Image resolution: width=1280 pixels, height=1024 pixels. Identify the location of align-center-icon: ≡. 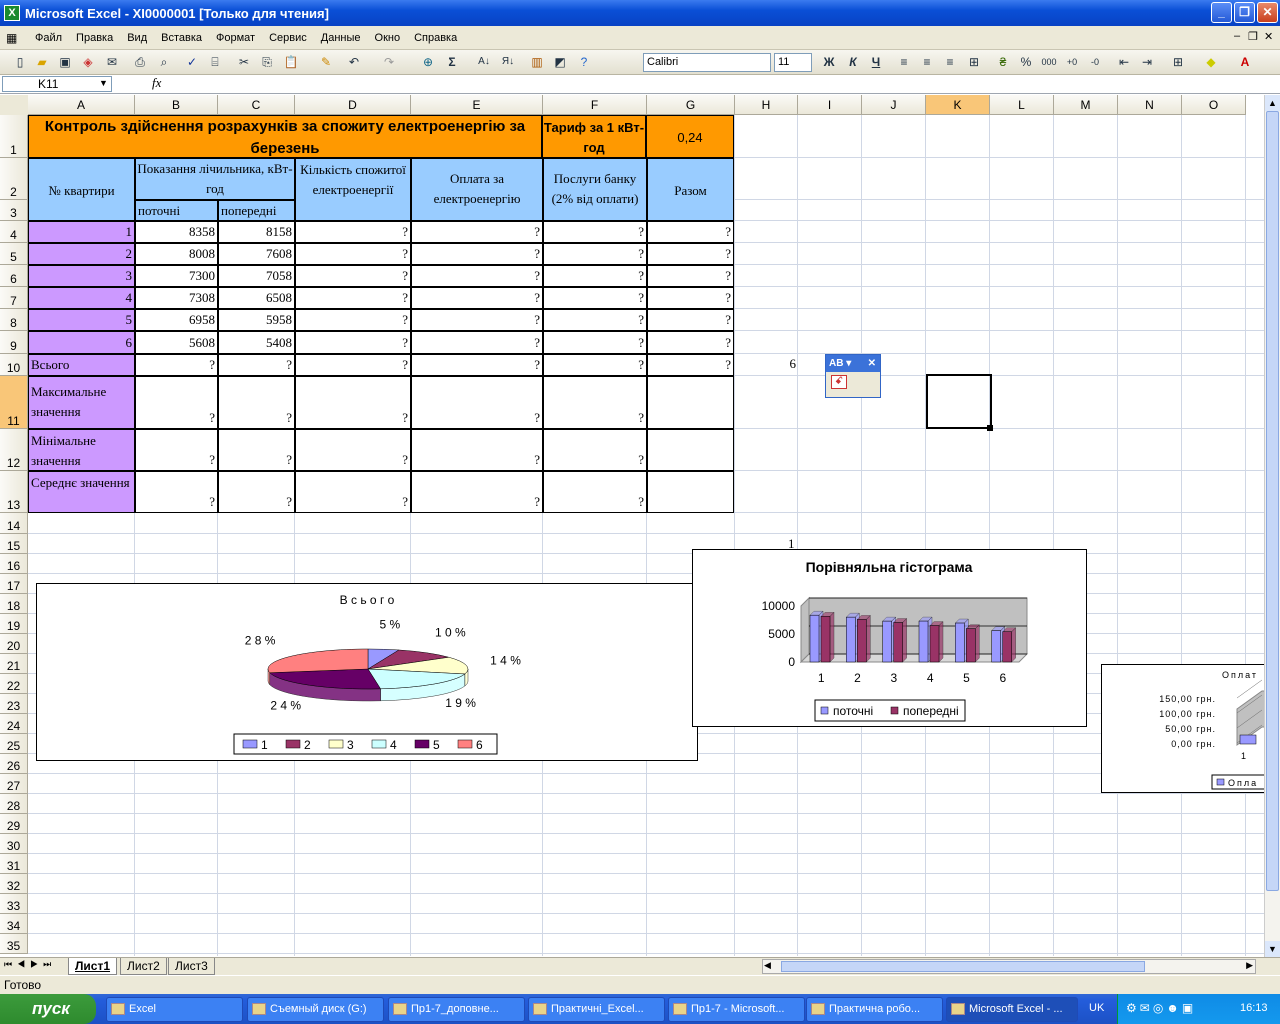
(927, 62).